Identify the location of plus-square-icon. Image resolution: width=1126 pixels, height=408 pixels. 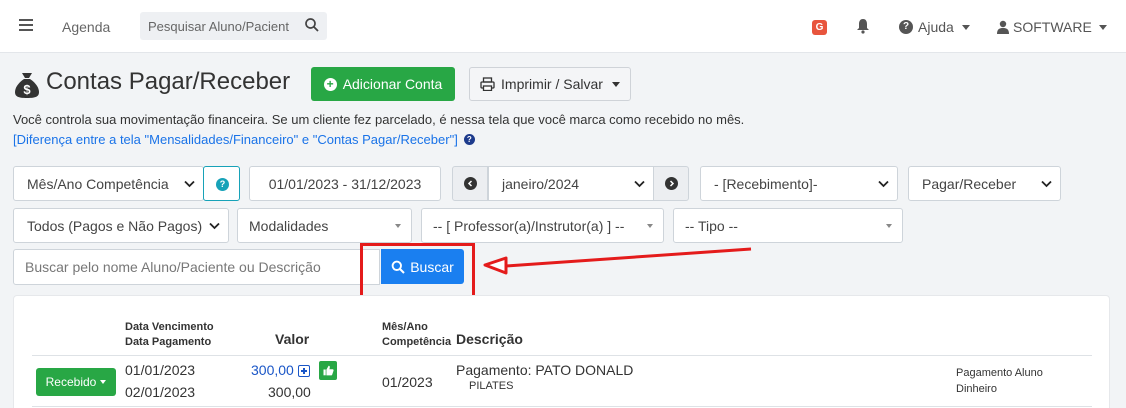
(304, 371).